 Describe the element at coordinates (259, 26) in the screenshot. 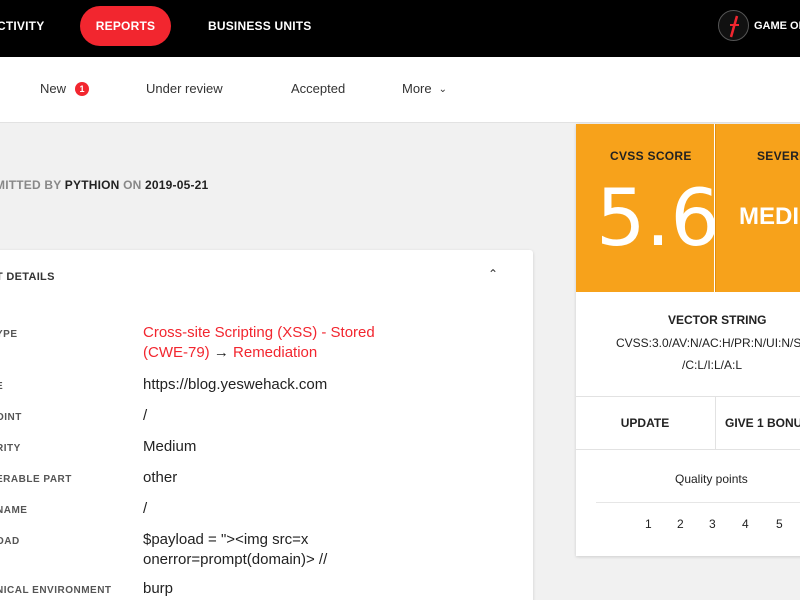

I see `nav-business-units: BUSINESS UNITS` at that location.